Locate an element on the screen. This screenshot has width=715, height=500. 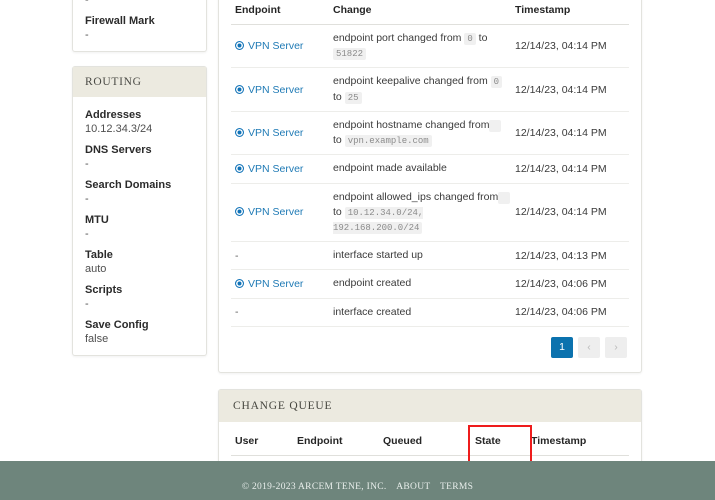
col-change: Change is located at coordinates (420, 12).